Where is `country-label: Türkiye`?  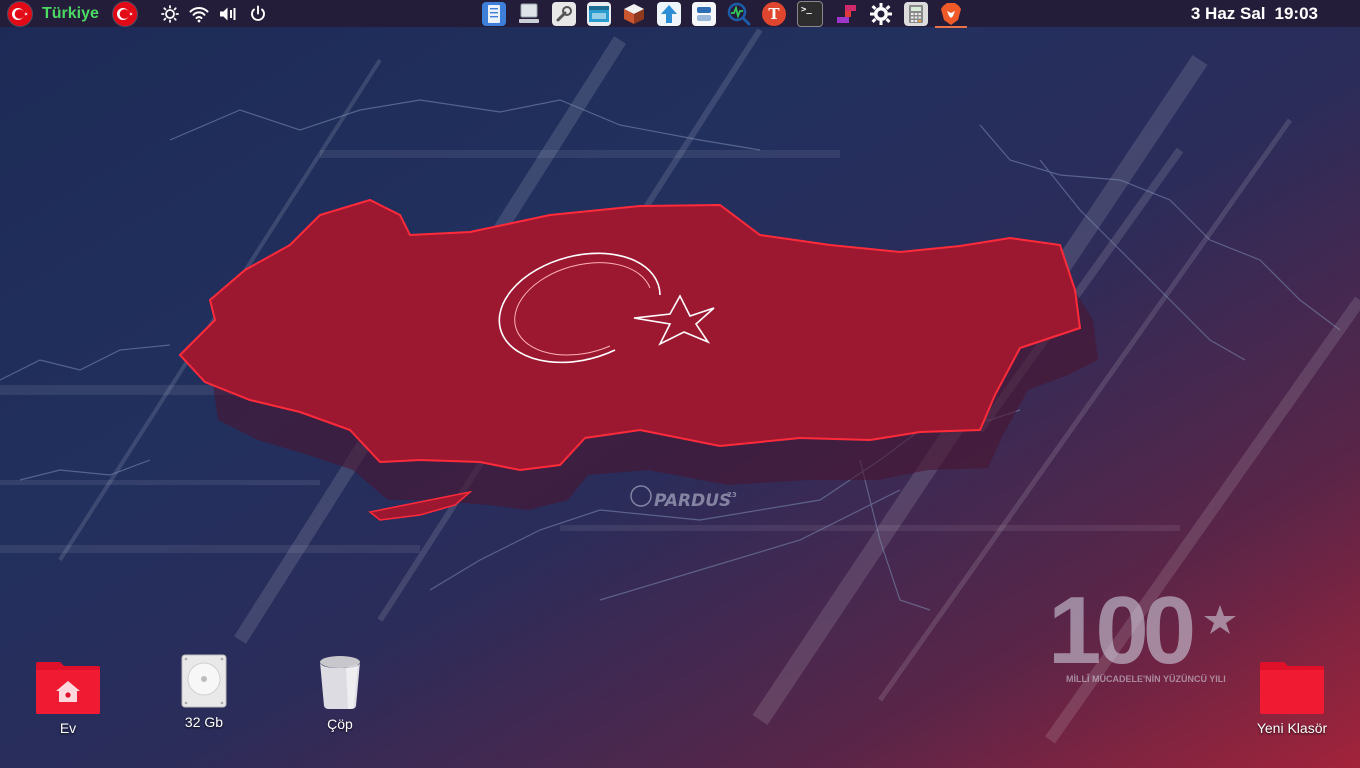 country-label: Türkiye is located at coordinates (70, 14).